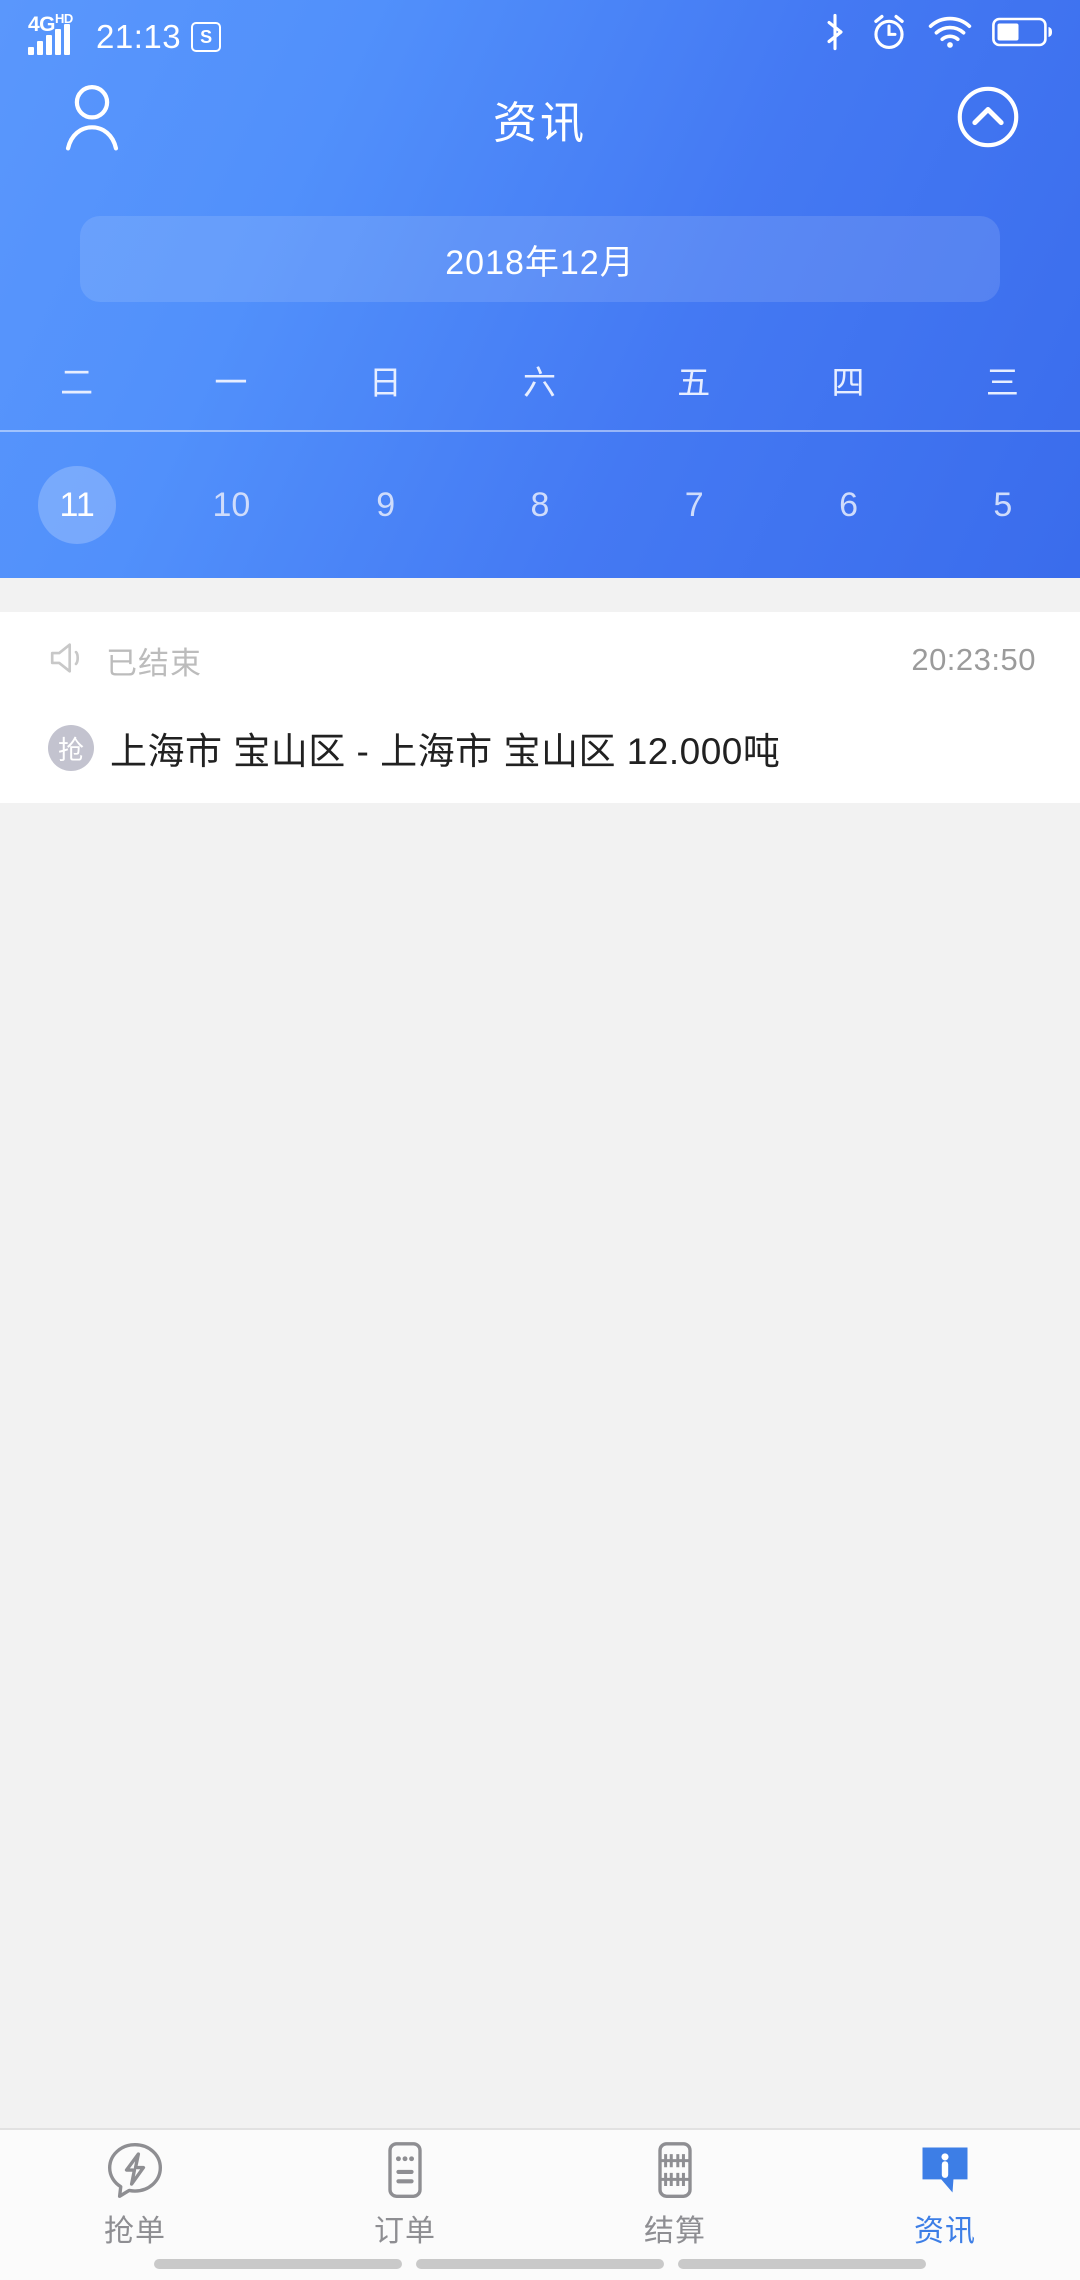  I want to click on order-list-icon, so click(405, 2170).